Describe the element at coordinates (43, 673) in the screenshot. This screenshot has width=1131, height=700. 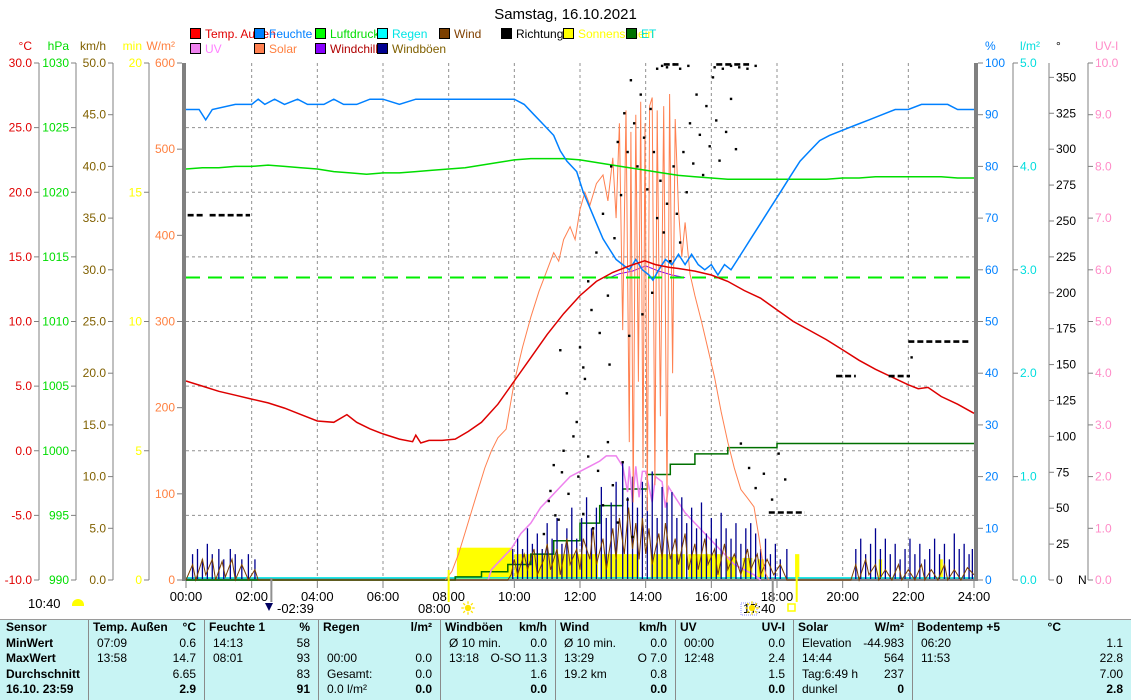
I see `table-row-label: Durchschnitt` at that location.